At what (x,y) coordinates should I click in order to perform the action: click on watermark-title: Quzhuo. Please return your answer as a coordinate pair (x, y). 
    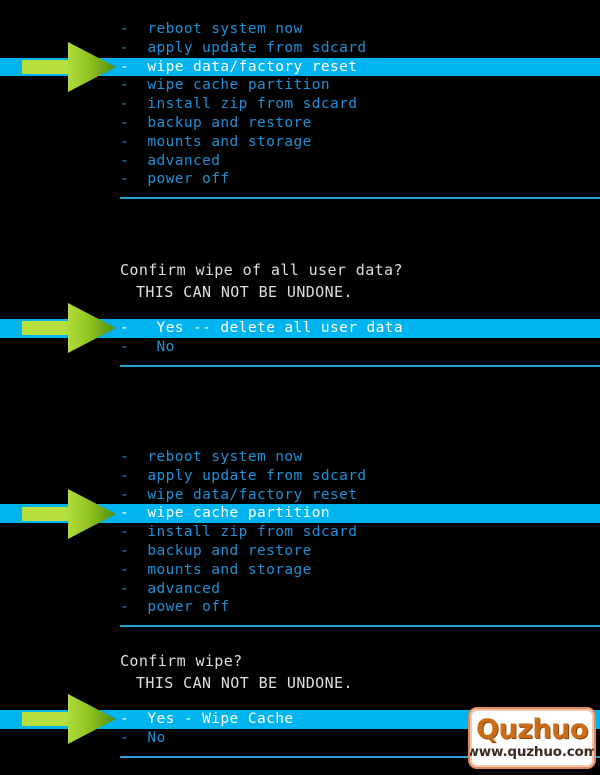
    Looking at the image, I should click on (532, 729).